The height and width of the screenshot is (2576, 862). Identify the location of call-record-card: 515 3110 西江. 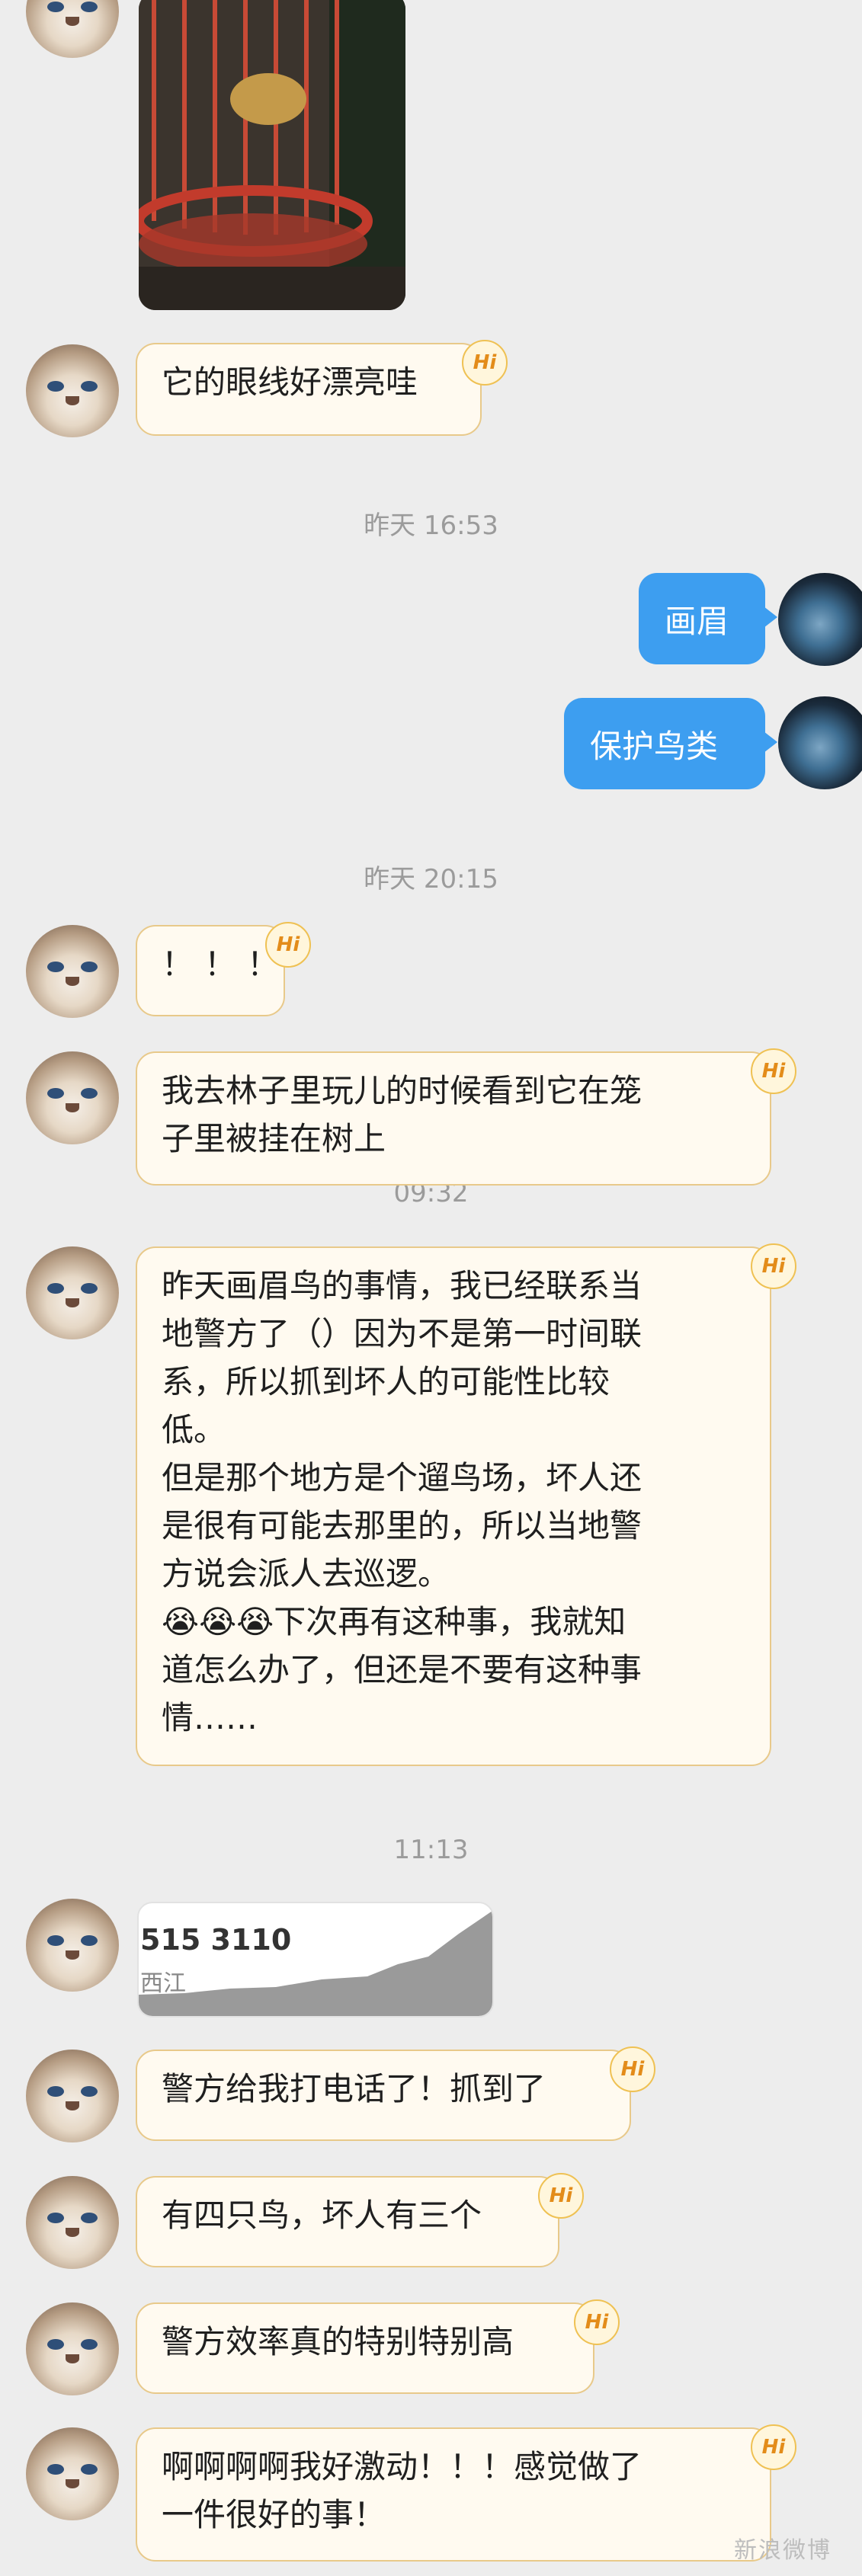
(316, 1960).